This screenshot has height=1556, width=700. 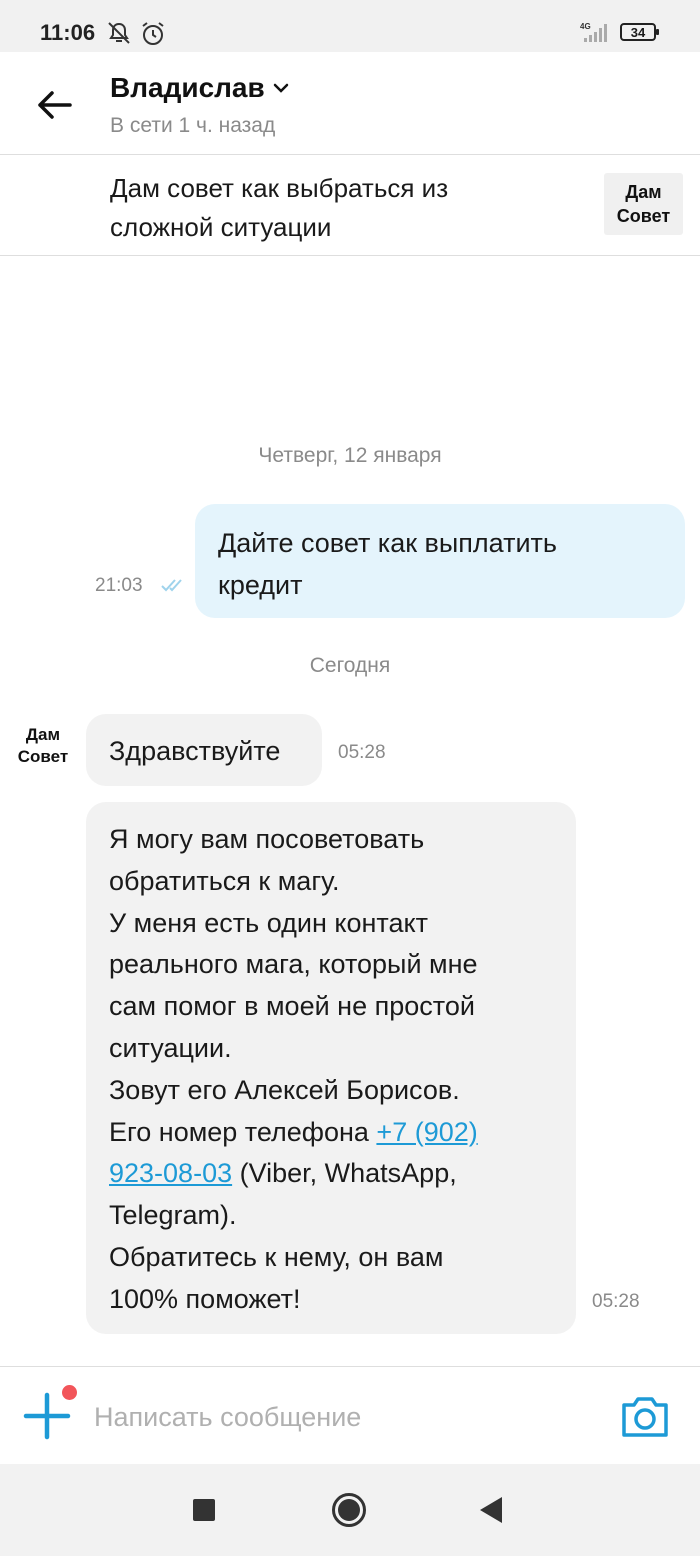 What do you see at coordinates (387, 543) in the screenshot?
I see `message-line: Дайте совет как выплатить` at bounding box center [387, 543].